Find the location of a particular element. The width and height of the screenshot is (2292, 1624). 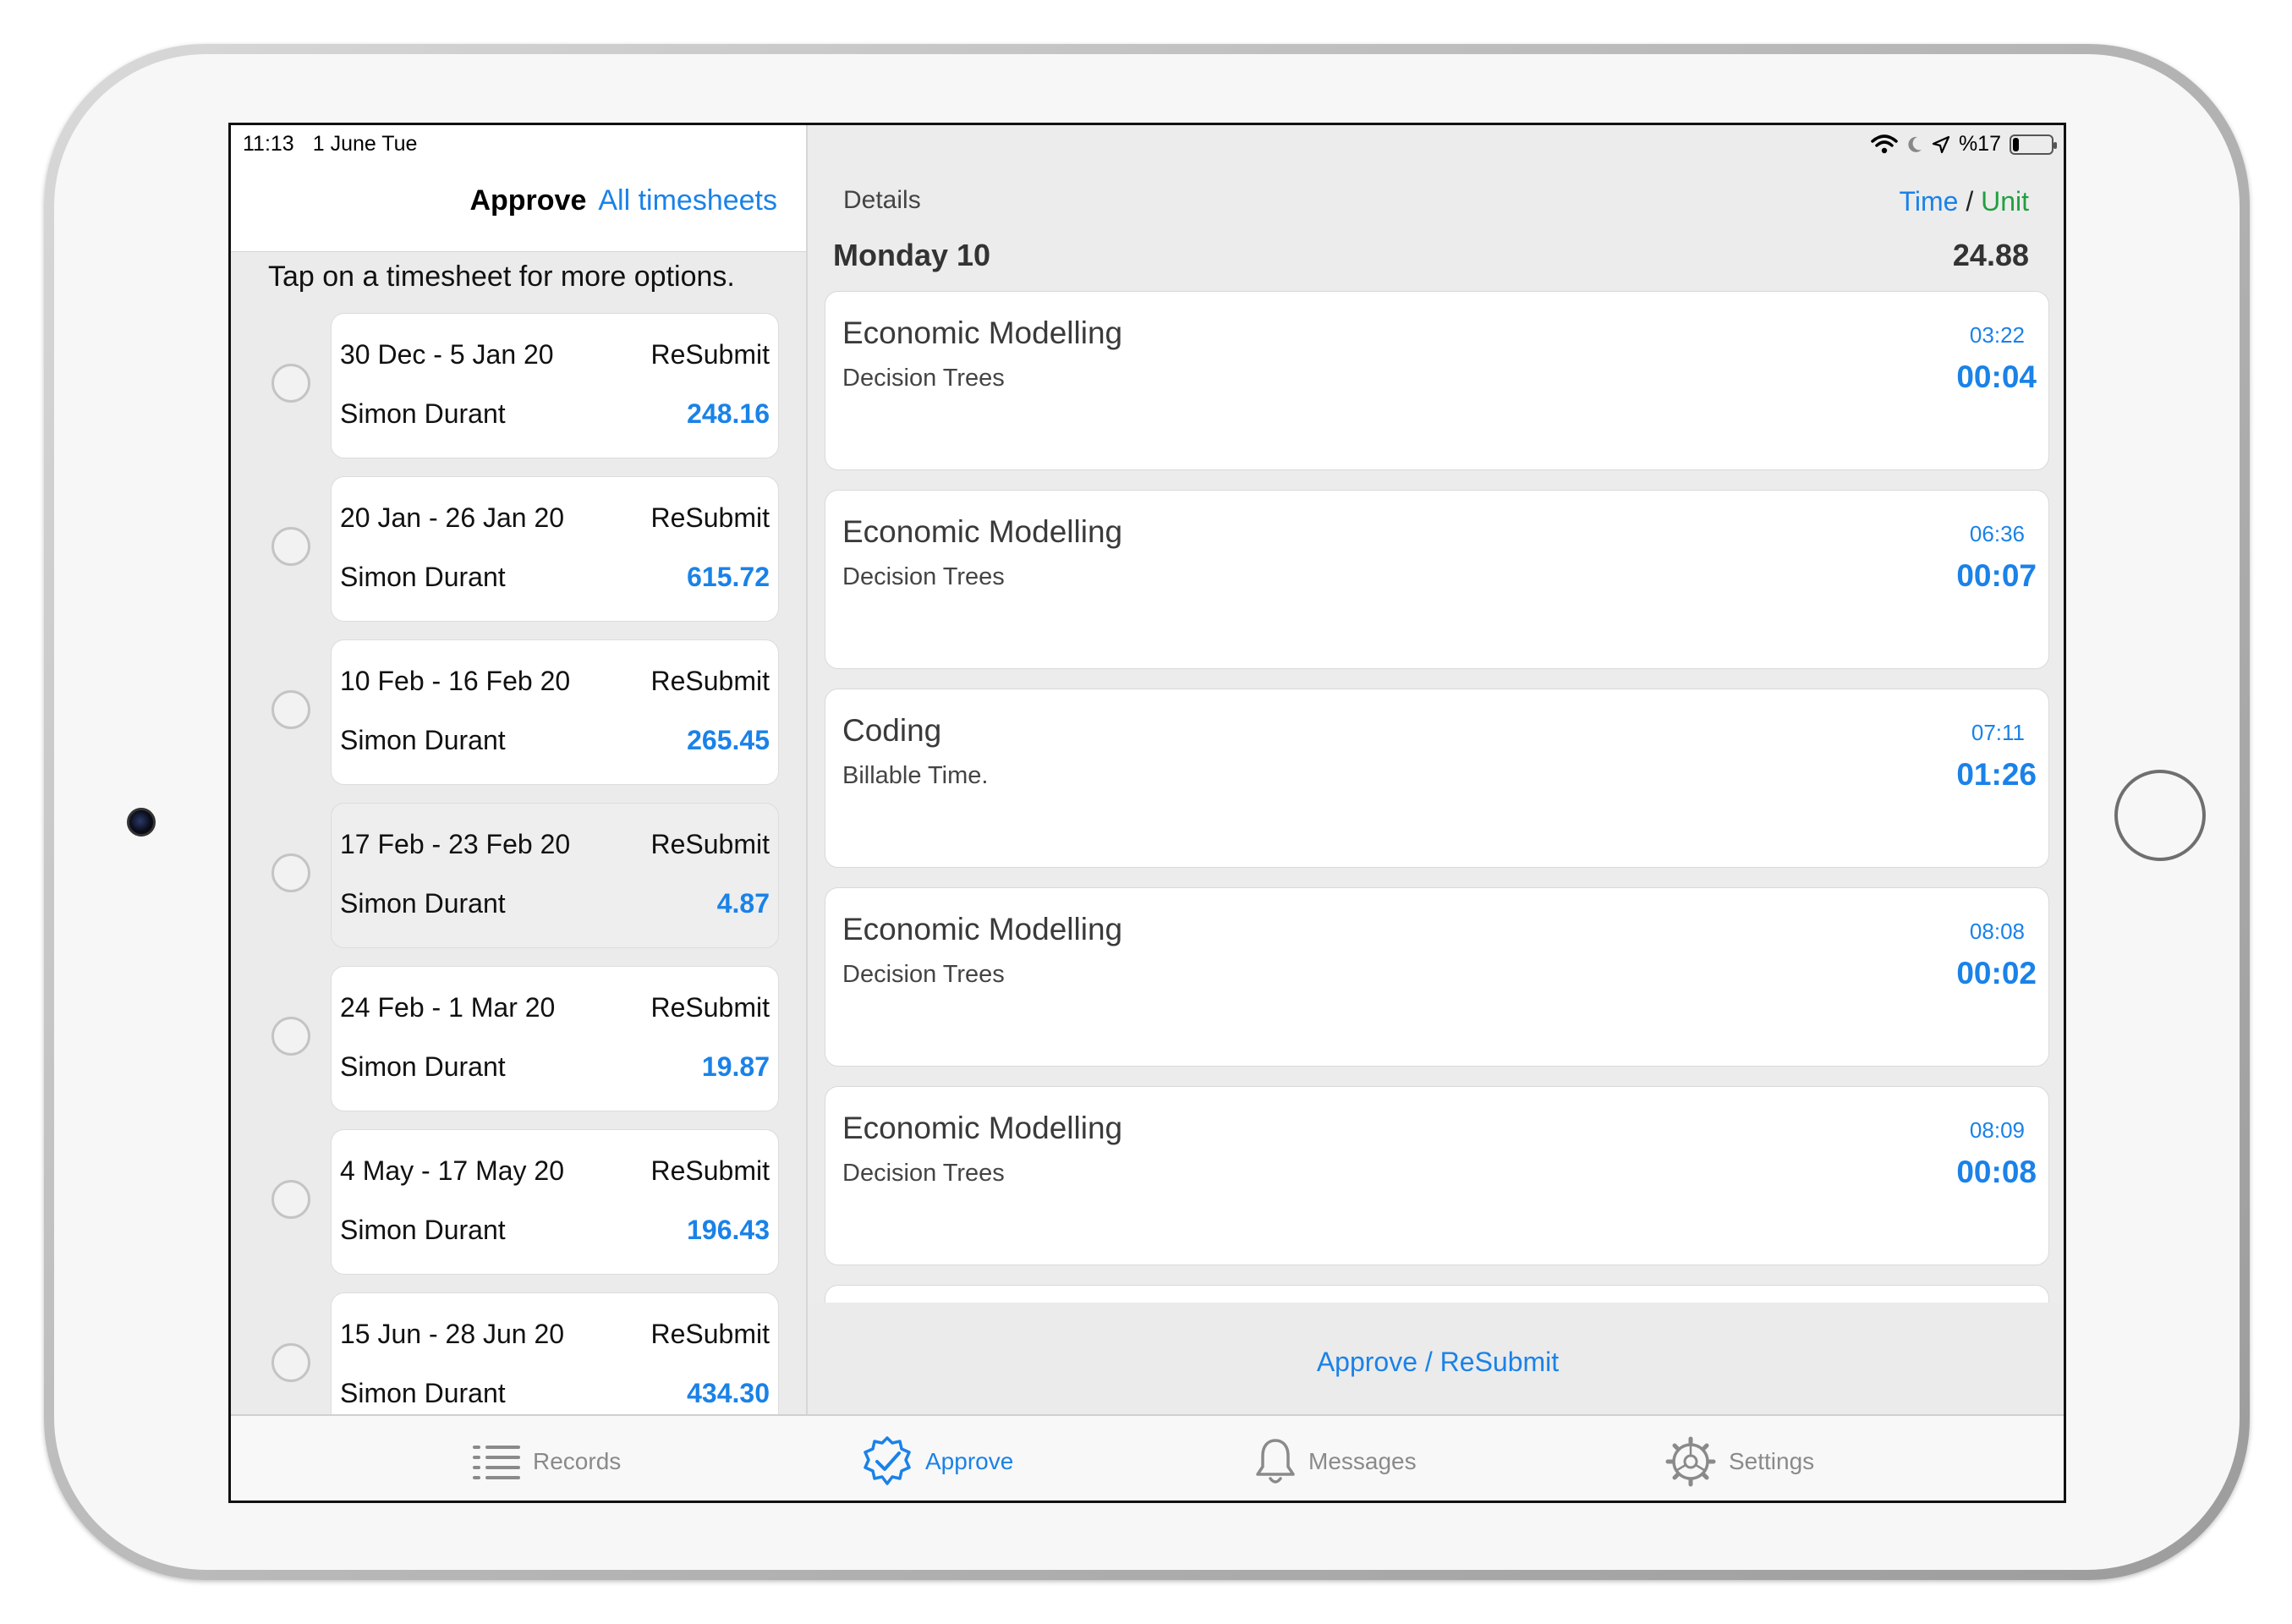

timesheet-total: 248.16 is located at coordinates (728, 413).